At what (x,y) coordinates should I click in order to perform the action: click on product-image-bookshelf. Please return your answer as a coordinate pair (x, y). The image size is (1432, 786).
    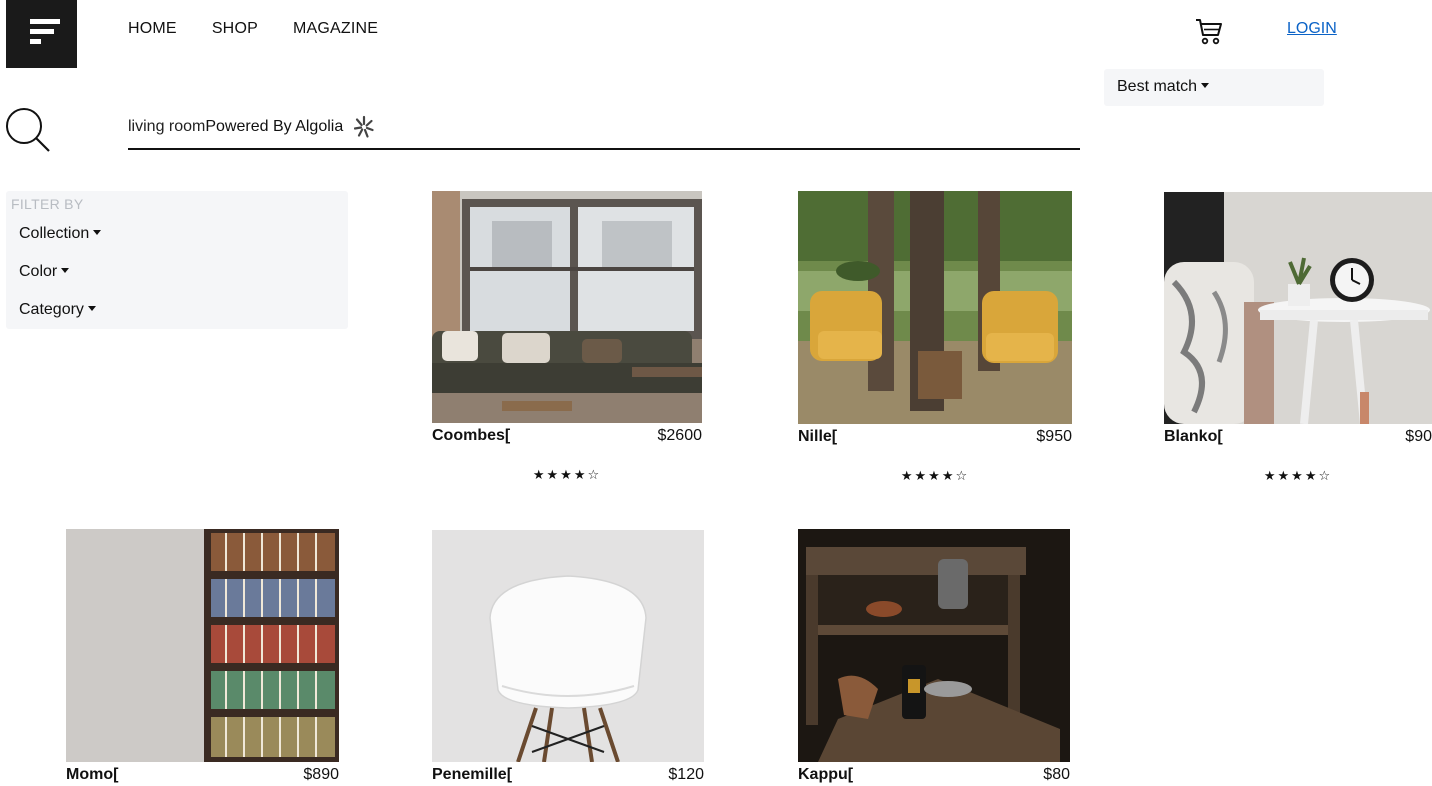
    Looking at the image, I should click on (202, 645).